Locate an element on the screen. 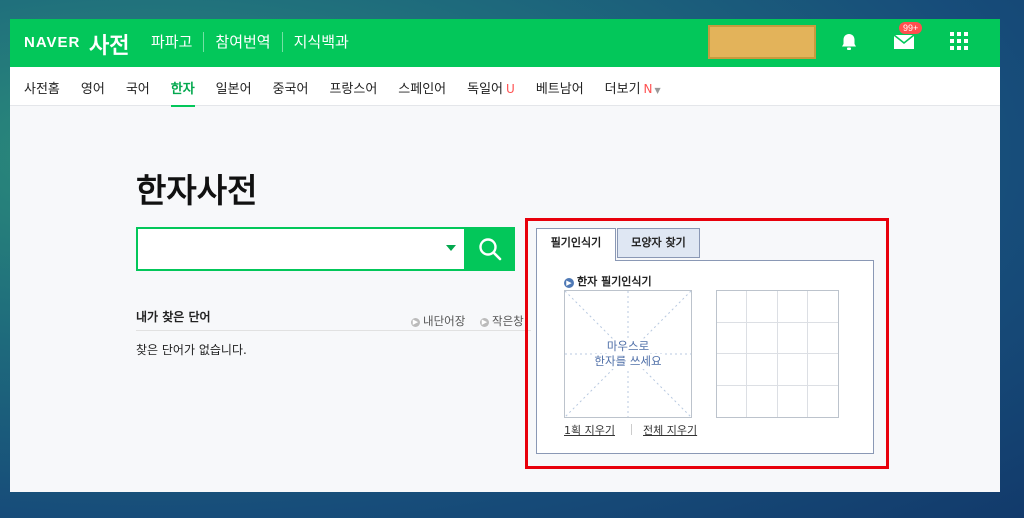 The width and height of the screenshot is (1024, 518). hint-line-1: 마우스로 is located at coordinates (628, 346).